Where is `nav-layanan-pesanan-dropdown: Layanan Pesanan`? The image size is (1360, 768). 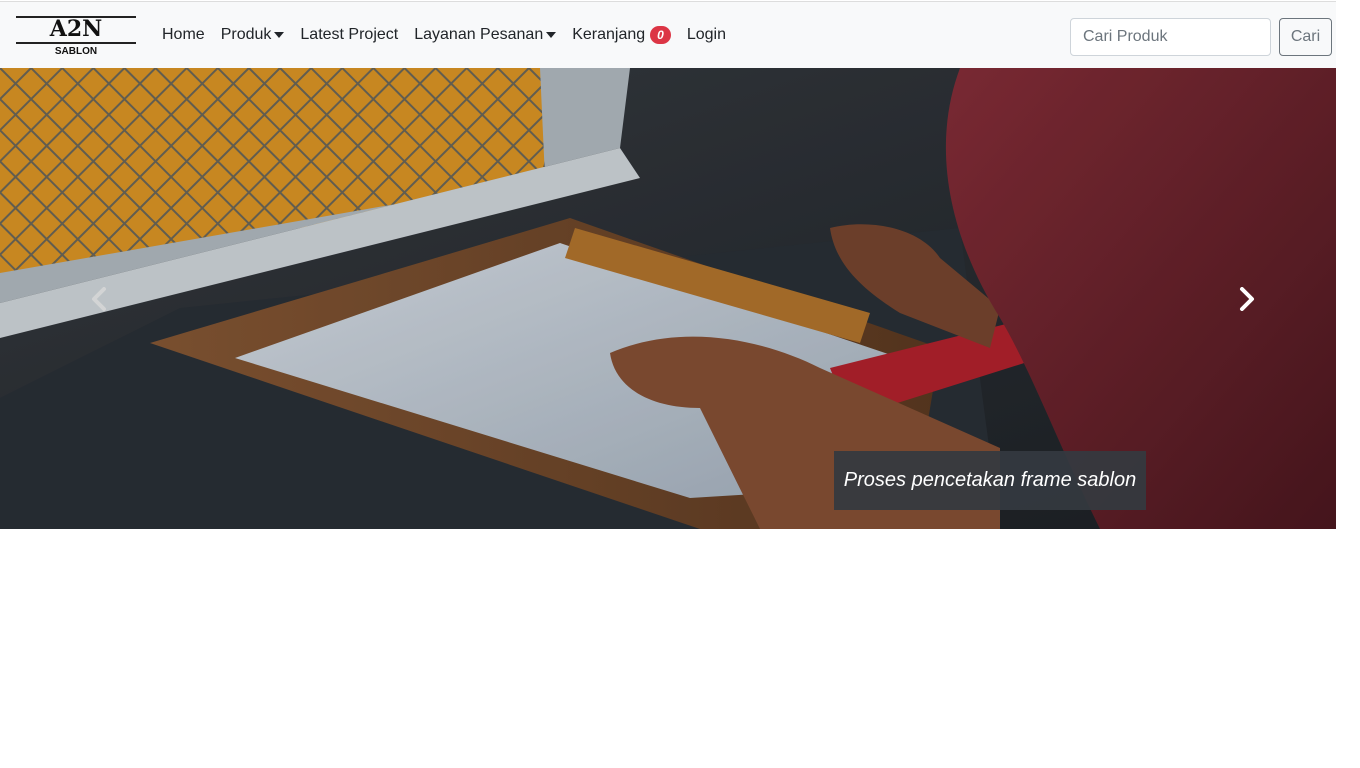 nav-layanan-pesanan-dropdown: Layanan Pesanan is located at coordinates (485, 35).